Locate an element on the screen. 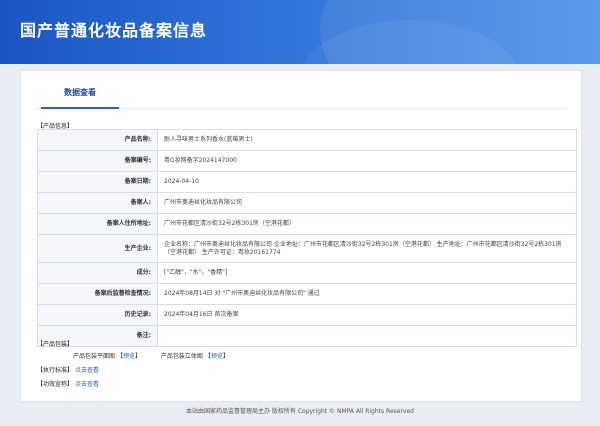  filing-number-value: 粤G妆网备字2024147000 is located at coordinates (367, 161).